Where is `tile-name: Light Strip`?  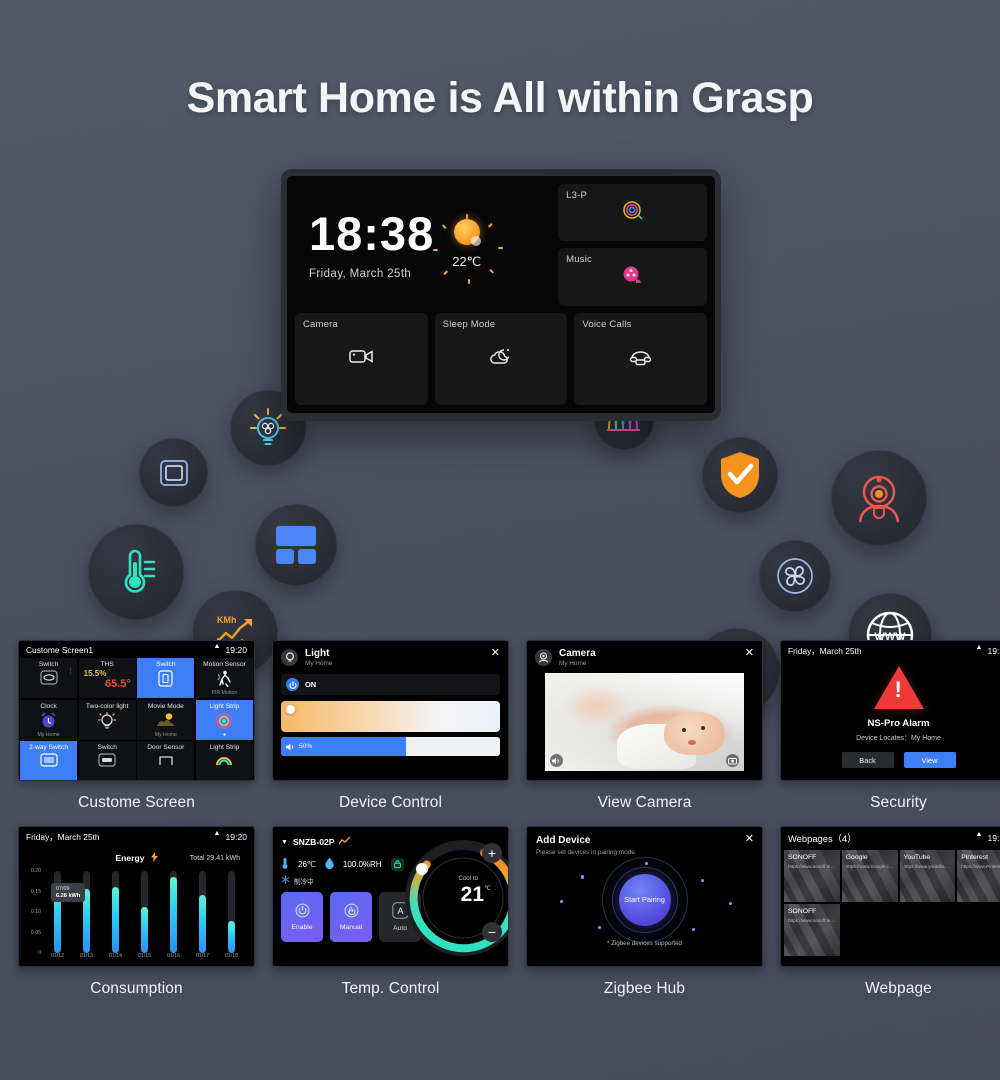 tile-name: Light Strip is located at coordinates (224, 706).